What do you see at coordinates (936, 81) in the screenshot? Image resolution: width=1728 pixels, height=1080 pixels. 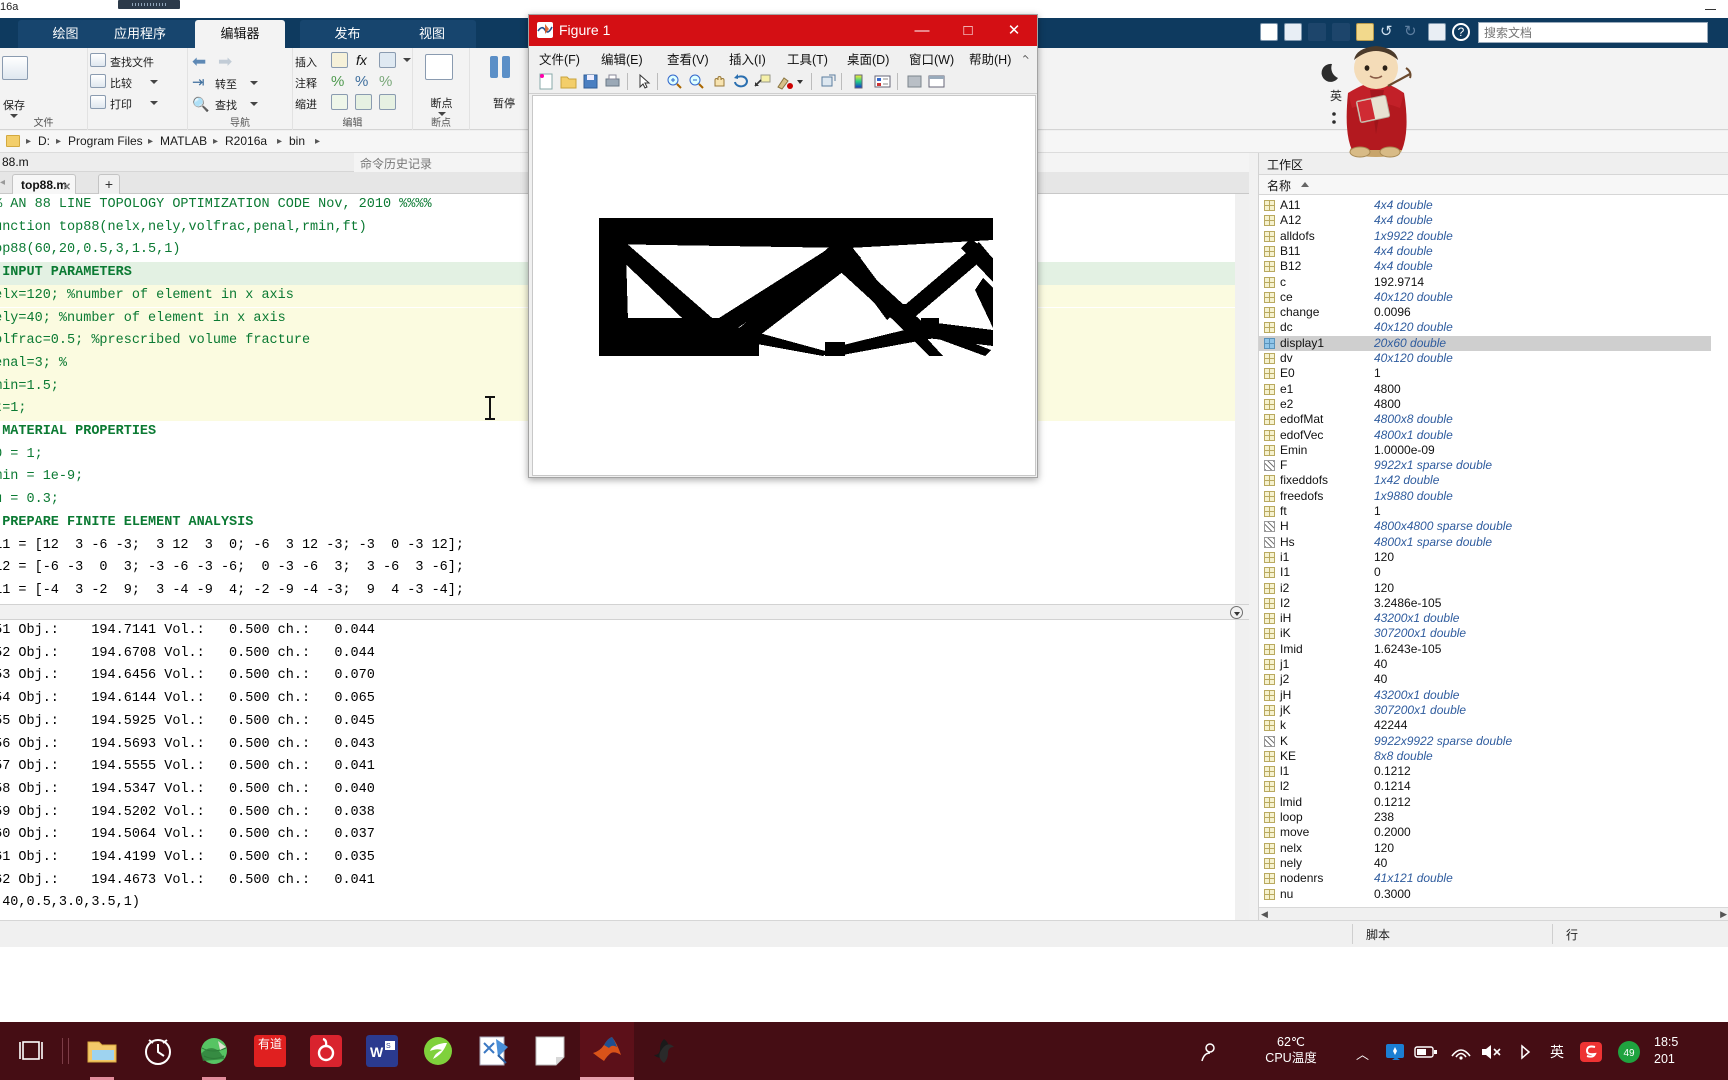 I see `show-plot-tools-icon` at bounding box center [936, 81].